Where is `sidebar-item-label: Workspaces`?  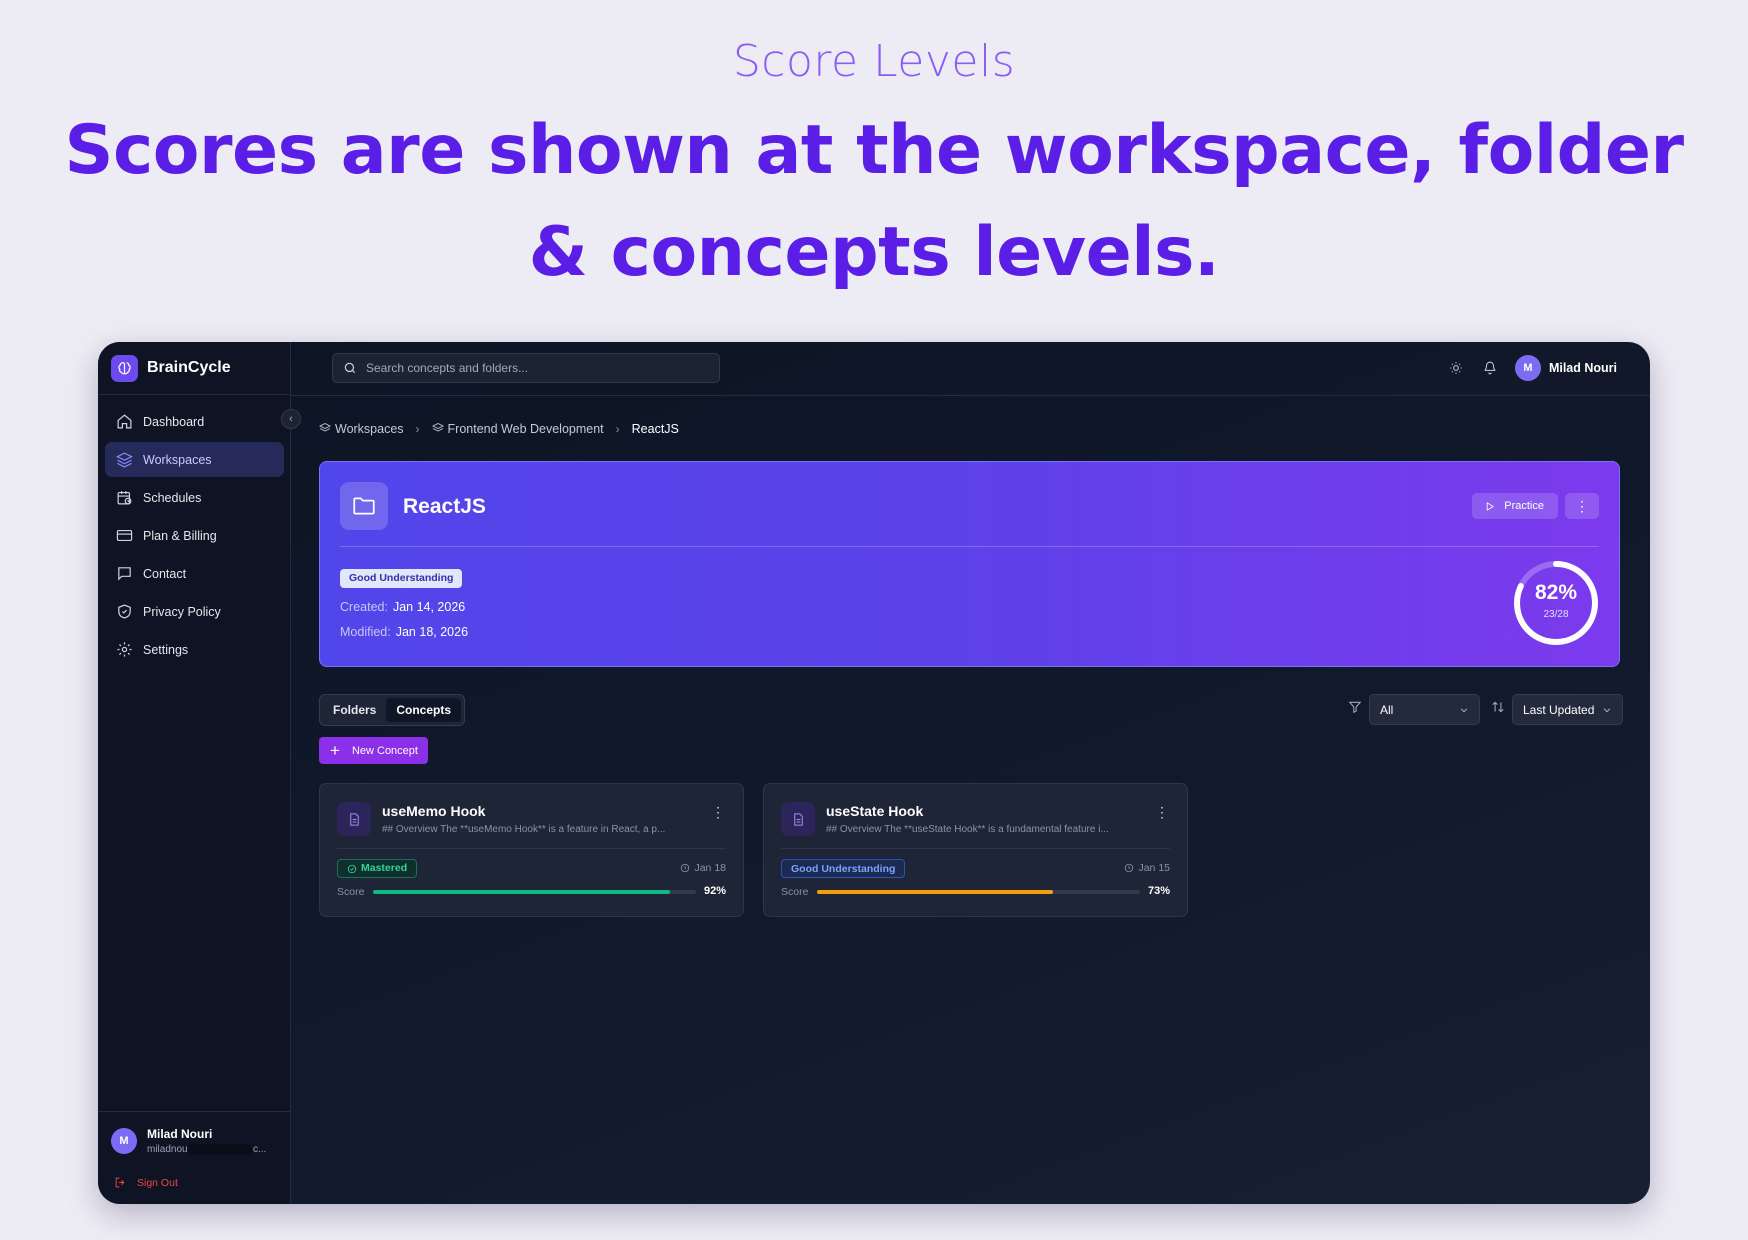 sidebar-item-label: Workspaces is located at coordinates (177, 459).